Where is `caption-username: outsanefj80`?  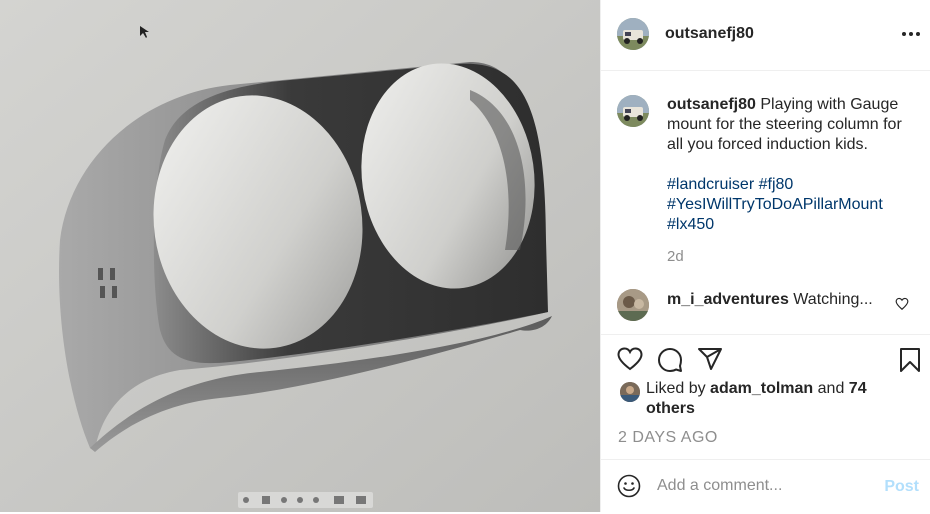
caption-username: outsanefj80 is located at coordinates (711, 104).